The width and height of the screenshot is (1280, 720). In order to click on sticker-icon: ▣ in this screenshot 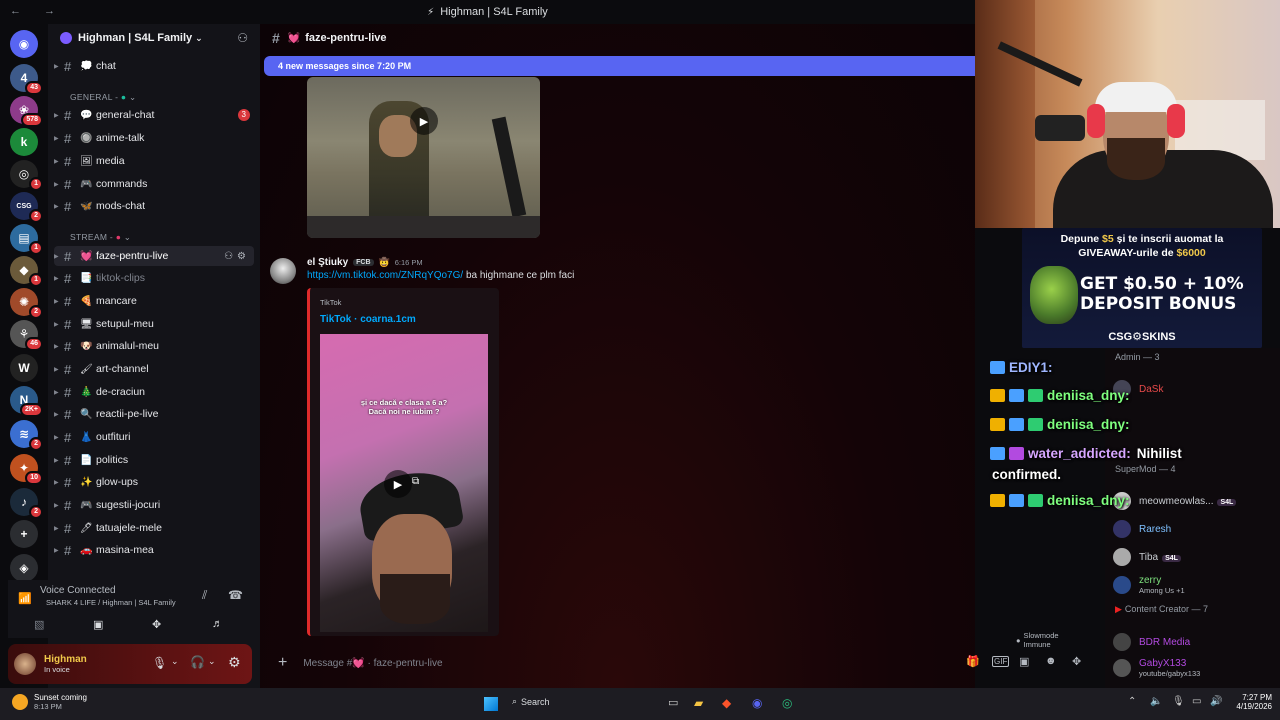, I will do `click(1024, 661)`.